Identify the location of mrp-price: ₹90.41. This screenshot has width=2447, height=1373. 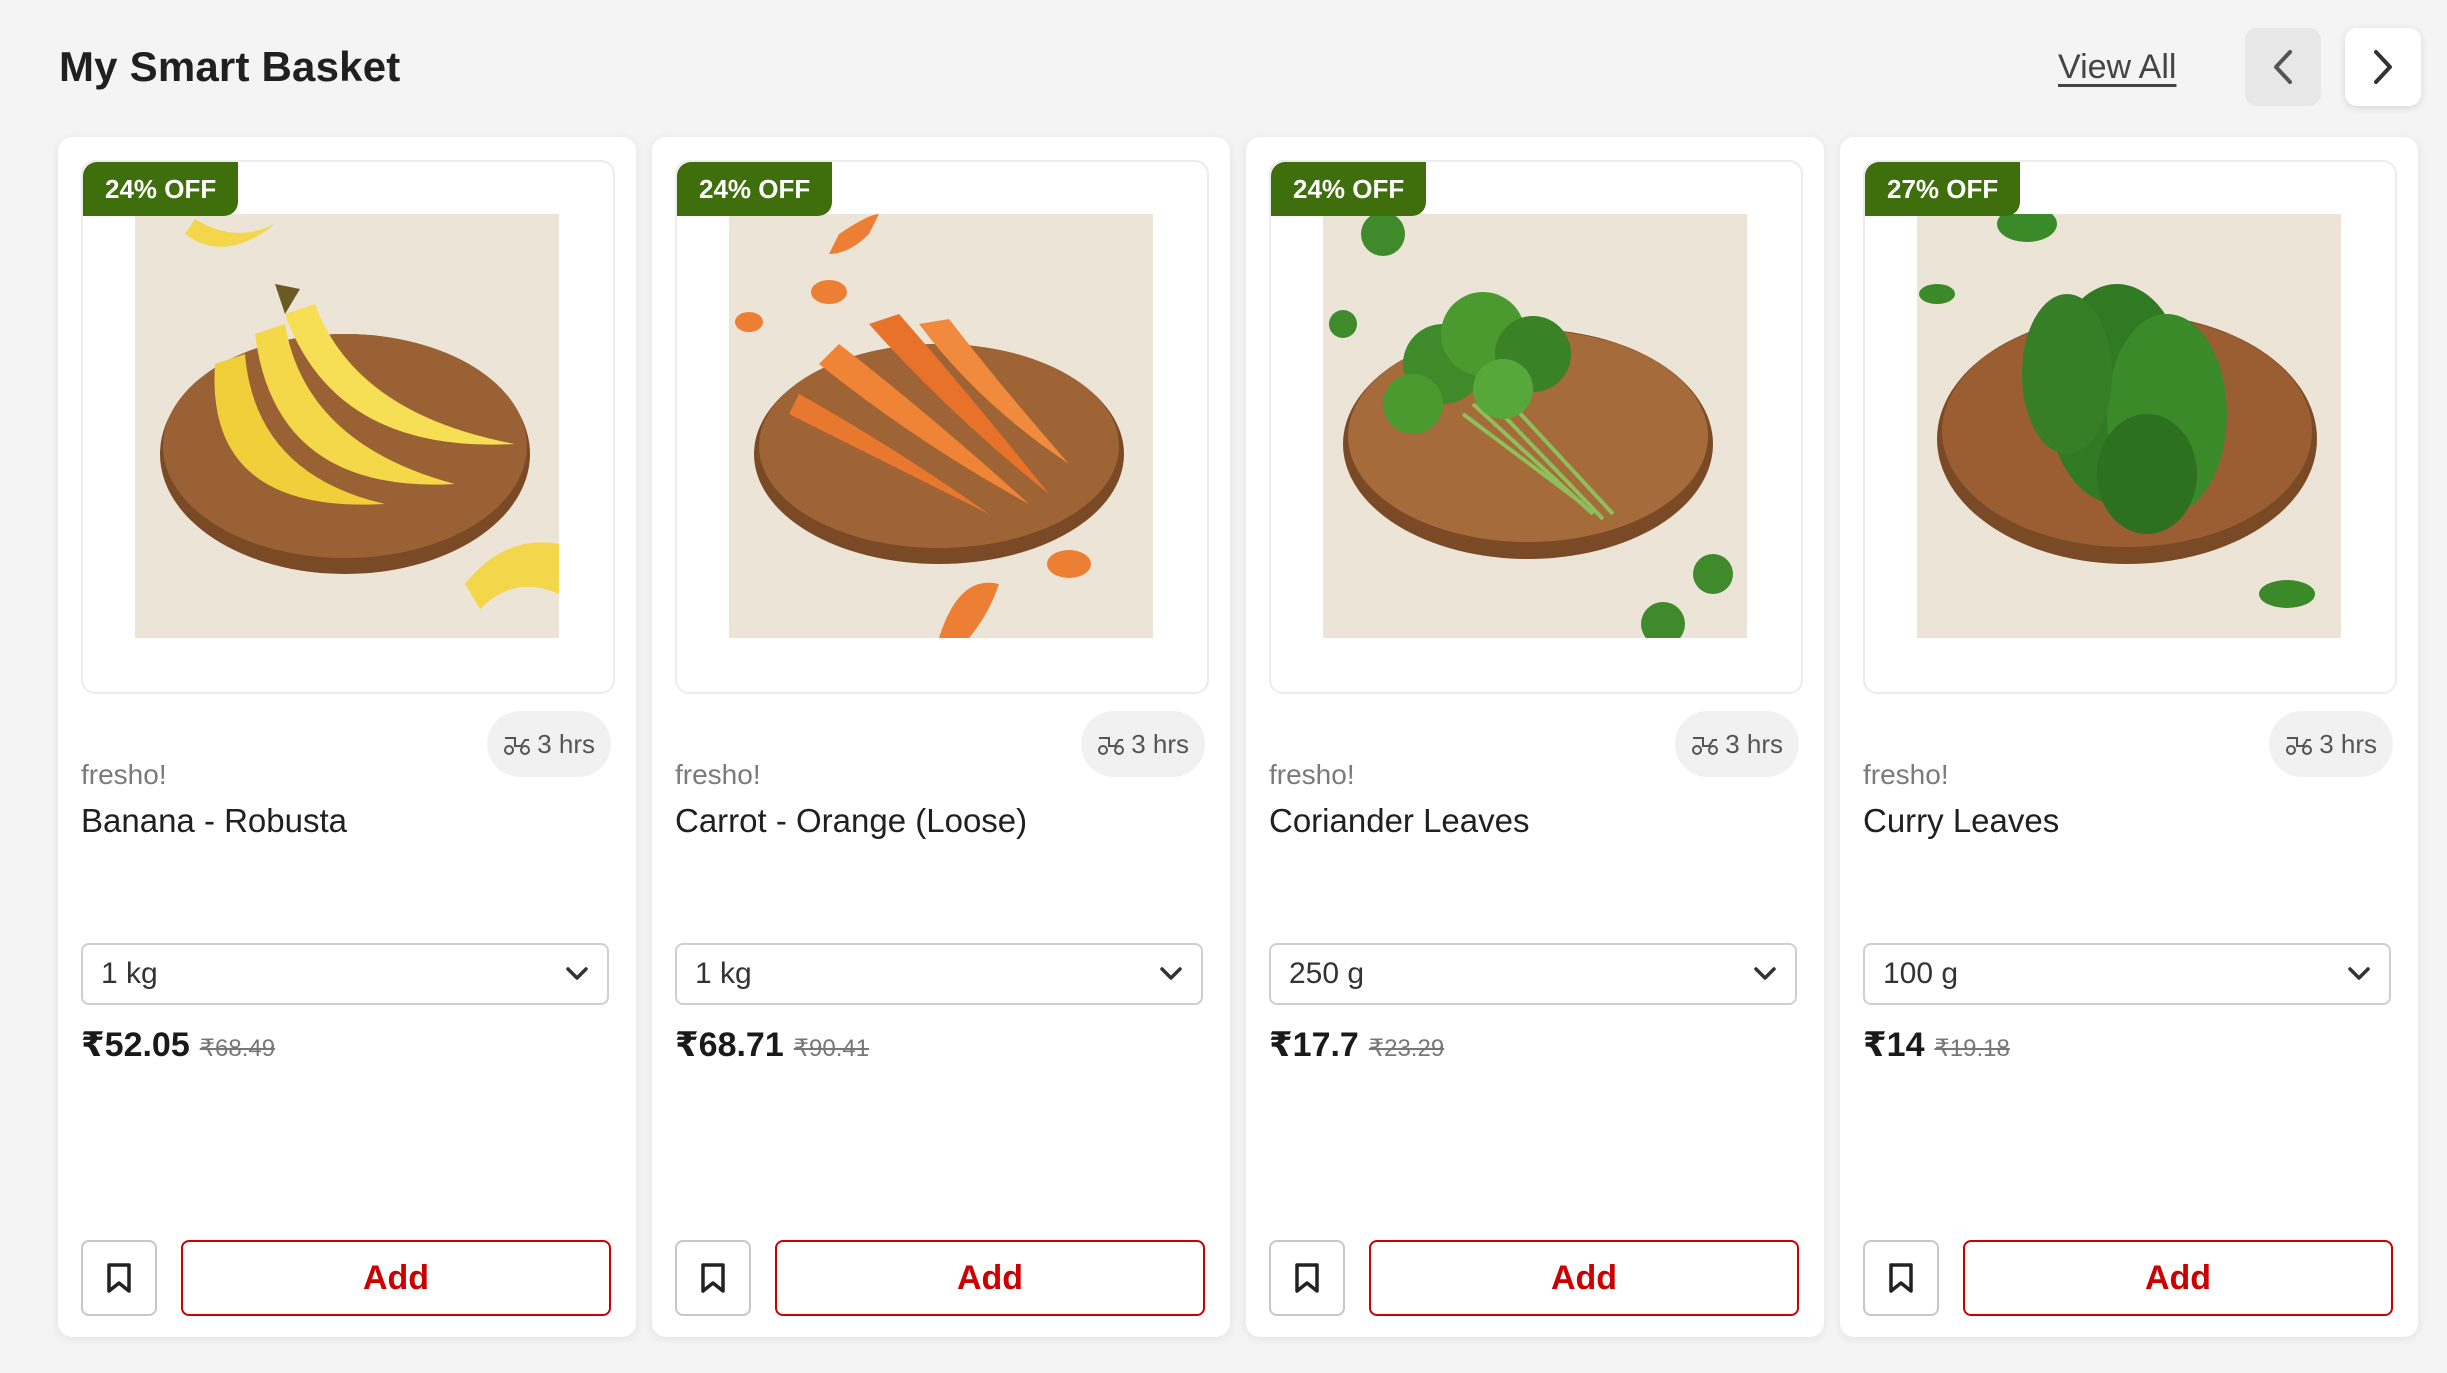
(831, 1048).